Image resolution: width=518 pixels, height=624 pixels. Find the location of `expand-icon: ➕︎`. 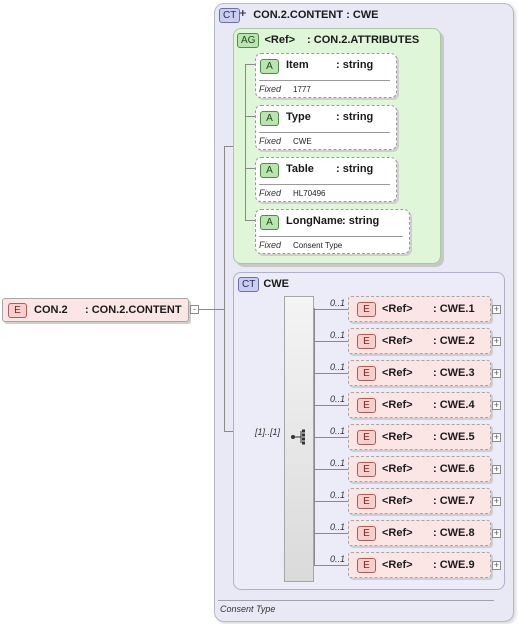

expand-icon: ➕︎ is located at coordinates (243, 13).